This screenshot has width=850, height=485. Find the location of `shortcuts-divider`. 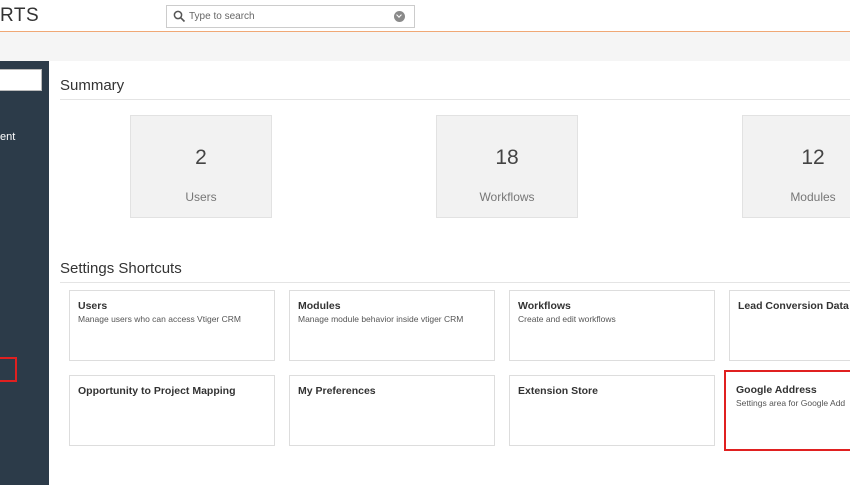

shortcuts-divider is located at coordinates (455, 282).